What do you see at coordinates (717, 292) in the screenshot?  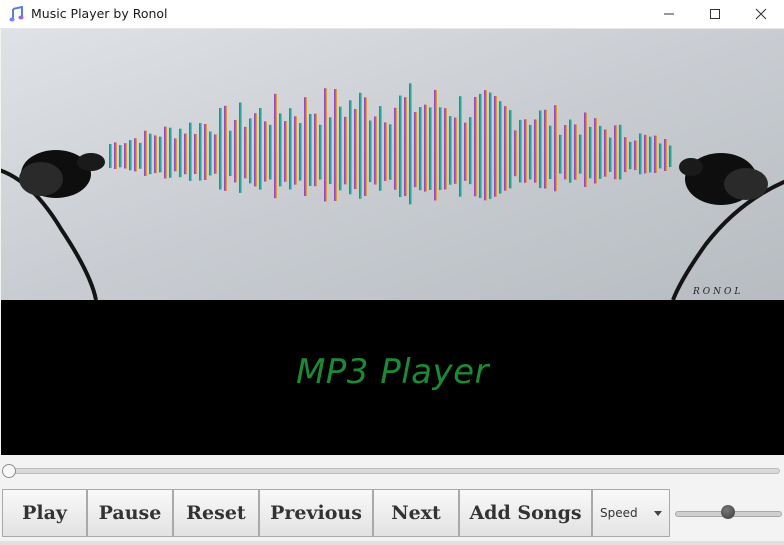 I see `artwork-signature: RONOL` at bounding box center [717, 292].